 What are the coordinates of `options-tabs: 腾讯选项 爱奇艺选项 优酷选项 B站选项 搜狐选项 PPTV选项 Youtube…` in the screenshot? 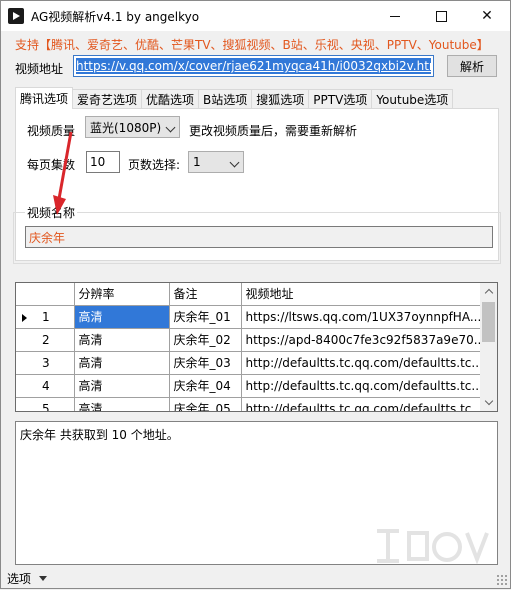 It's located at (234, 98).